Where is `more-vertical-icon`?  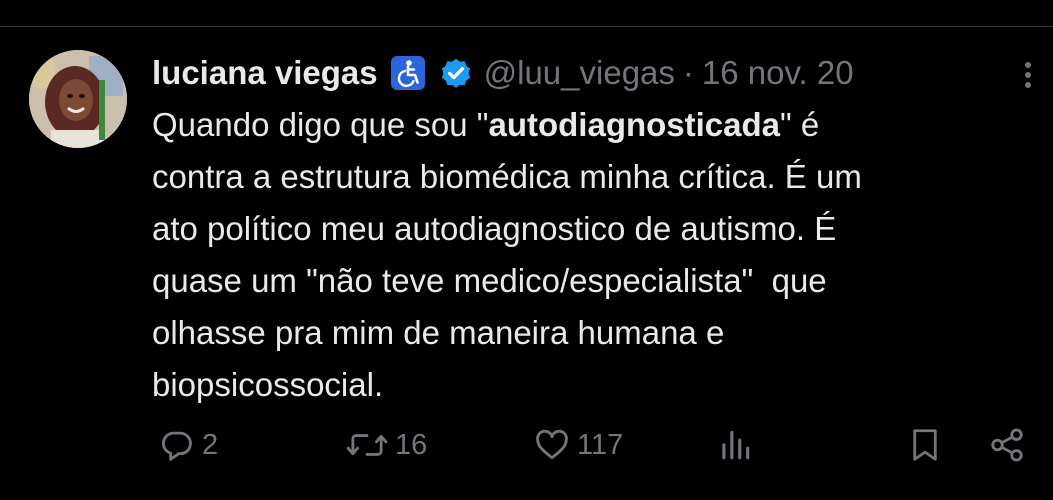
more-vertical-icon is located at coordinates (1028, 75).